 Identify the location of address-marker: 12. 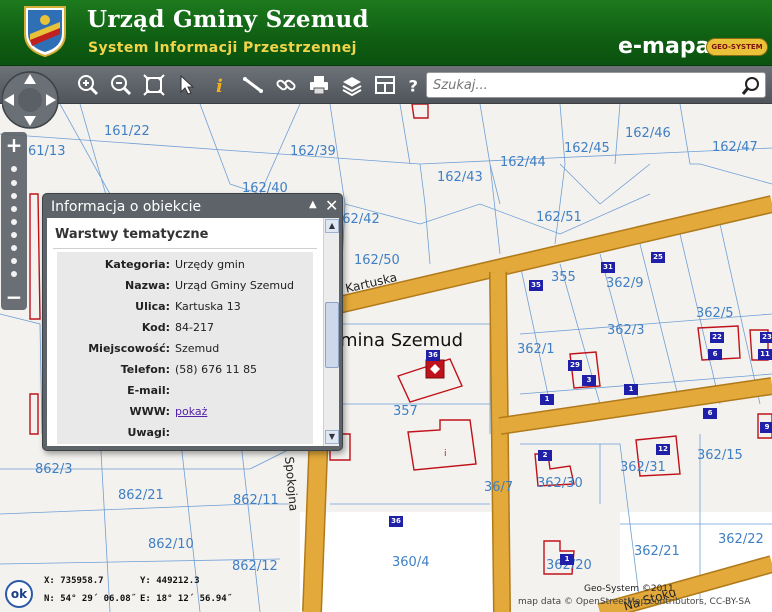
(663, 449).